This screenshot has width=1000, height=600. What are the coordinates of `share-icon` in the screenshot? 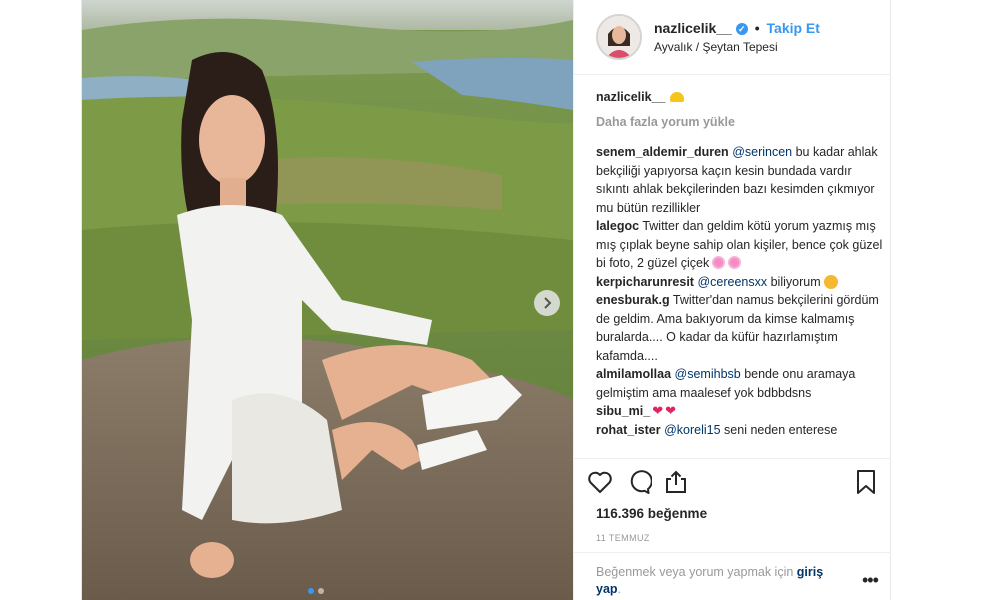 It's located at (676, 481).